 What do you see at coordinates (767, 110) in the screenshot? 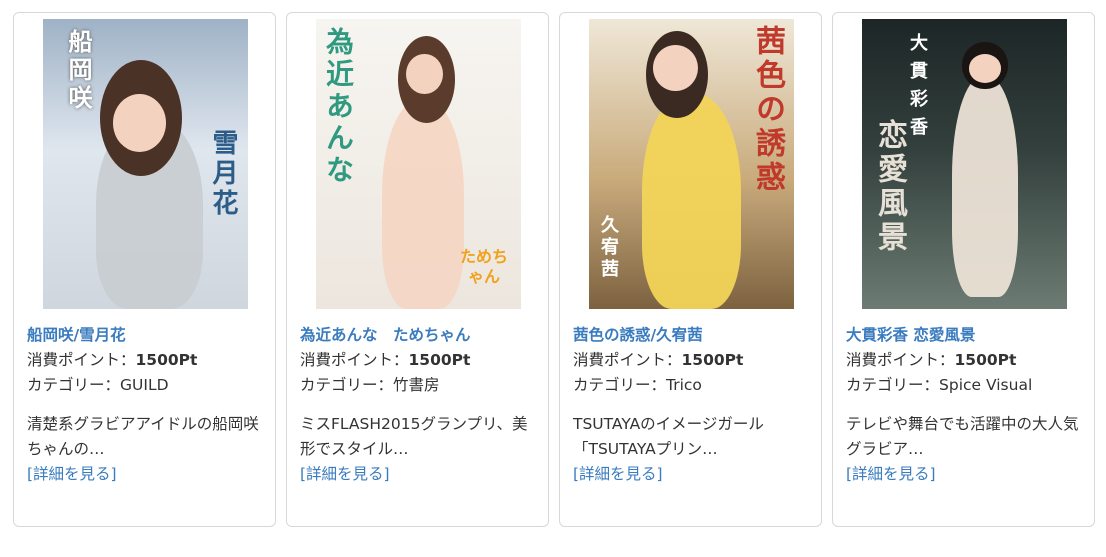
I see `cover-title: 茜色の誘惑` at bounding box center [767, 110].